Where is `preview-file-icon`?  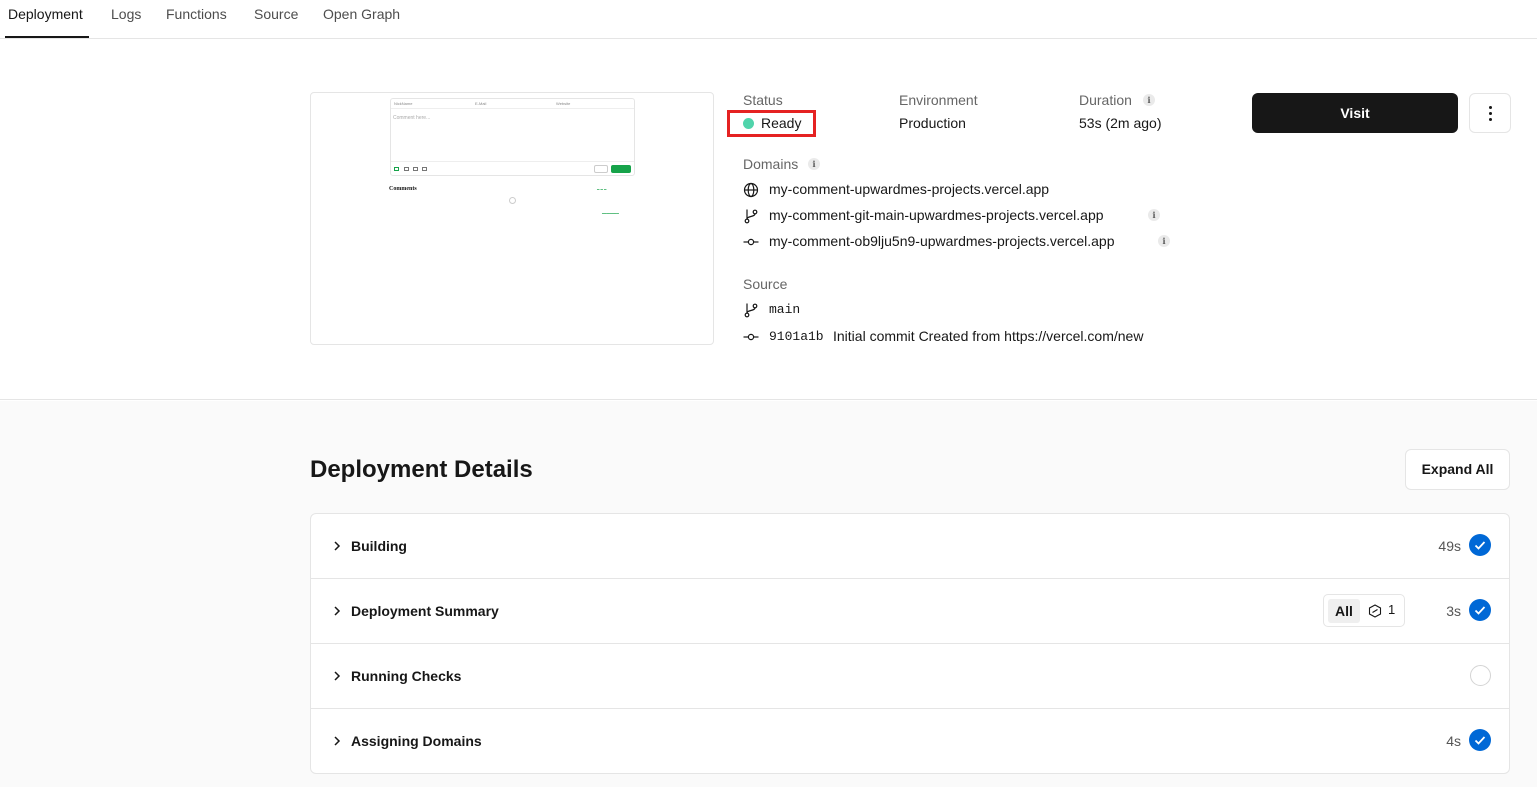 preview-file-icon is located at coordinates (424, 169).